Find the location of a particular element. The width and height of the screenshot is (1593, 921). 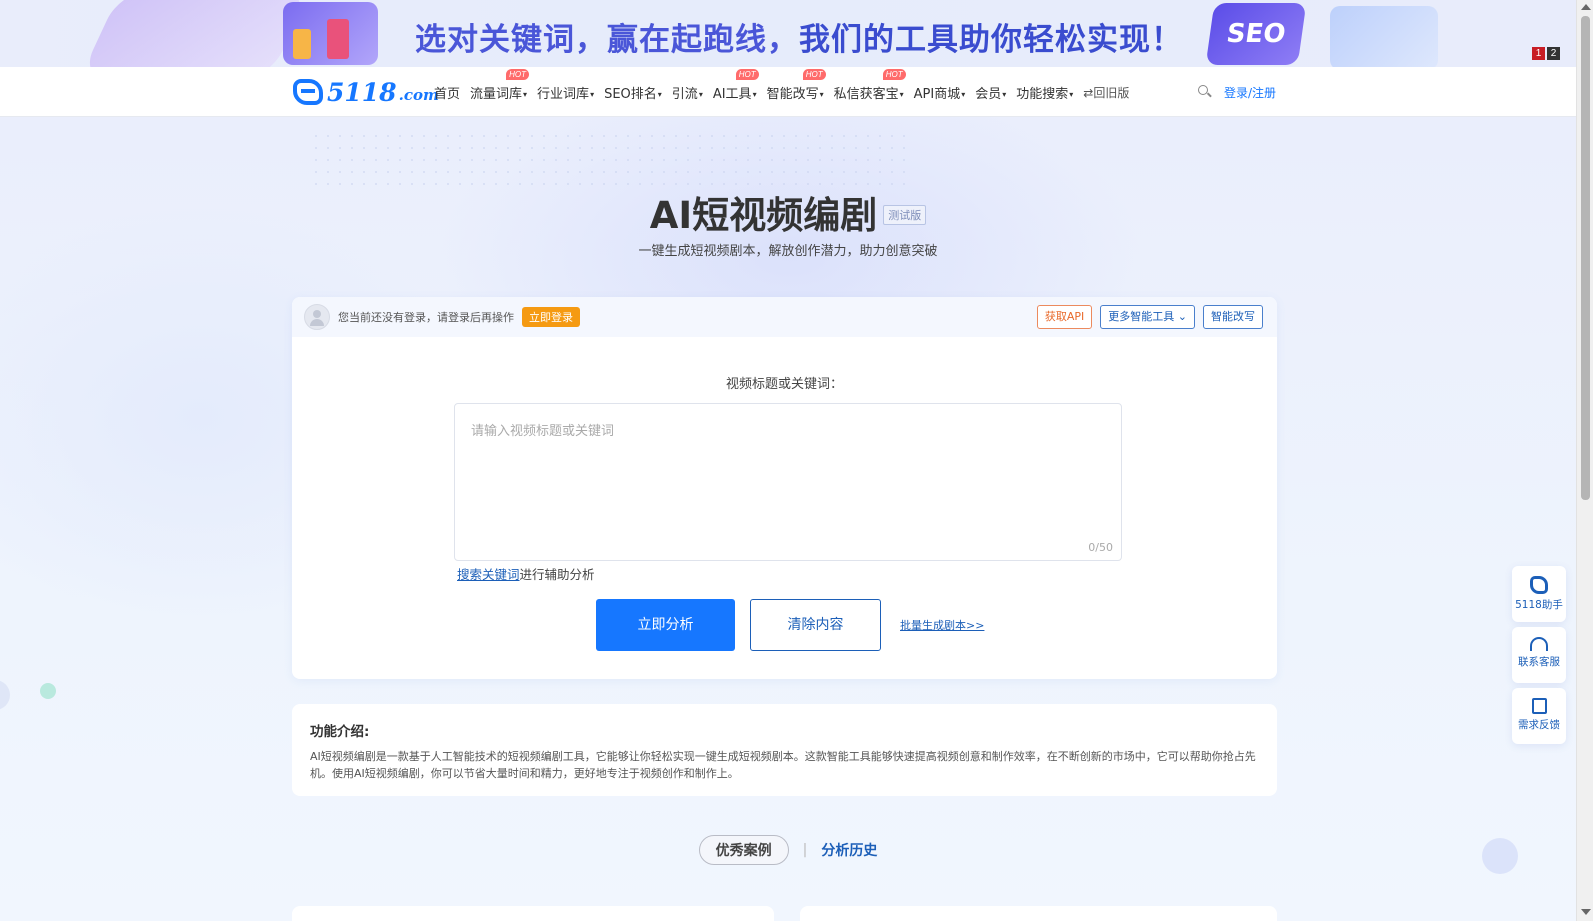

logo-suffix: .com is located at coordinates (418, 95).